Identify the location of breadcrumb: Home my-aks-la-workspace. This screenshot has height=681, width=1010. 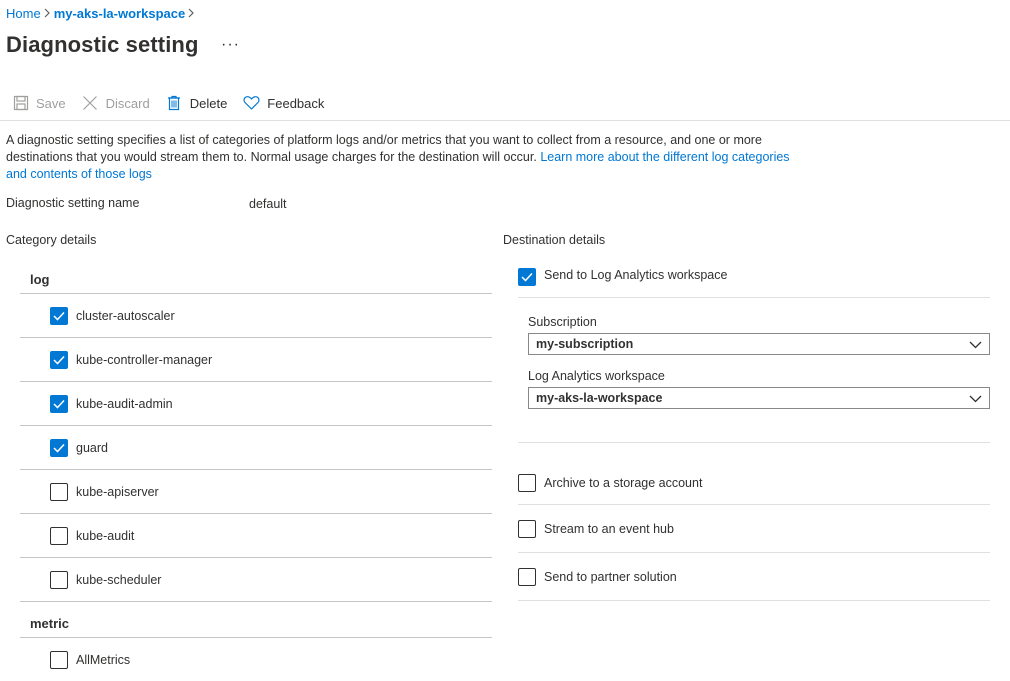
(102, 13).